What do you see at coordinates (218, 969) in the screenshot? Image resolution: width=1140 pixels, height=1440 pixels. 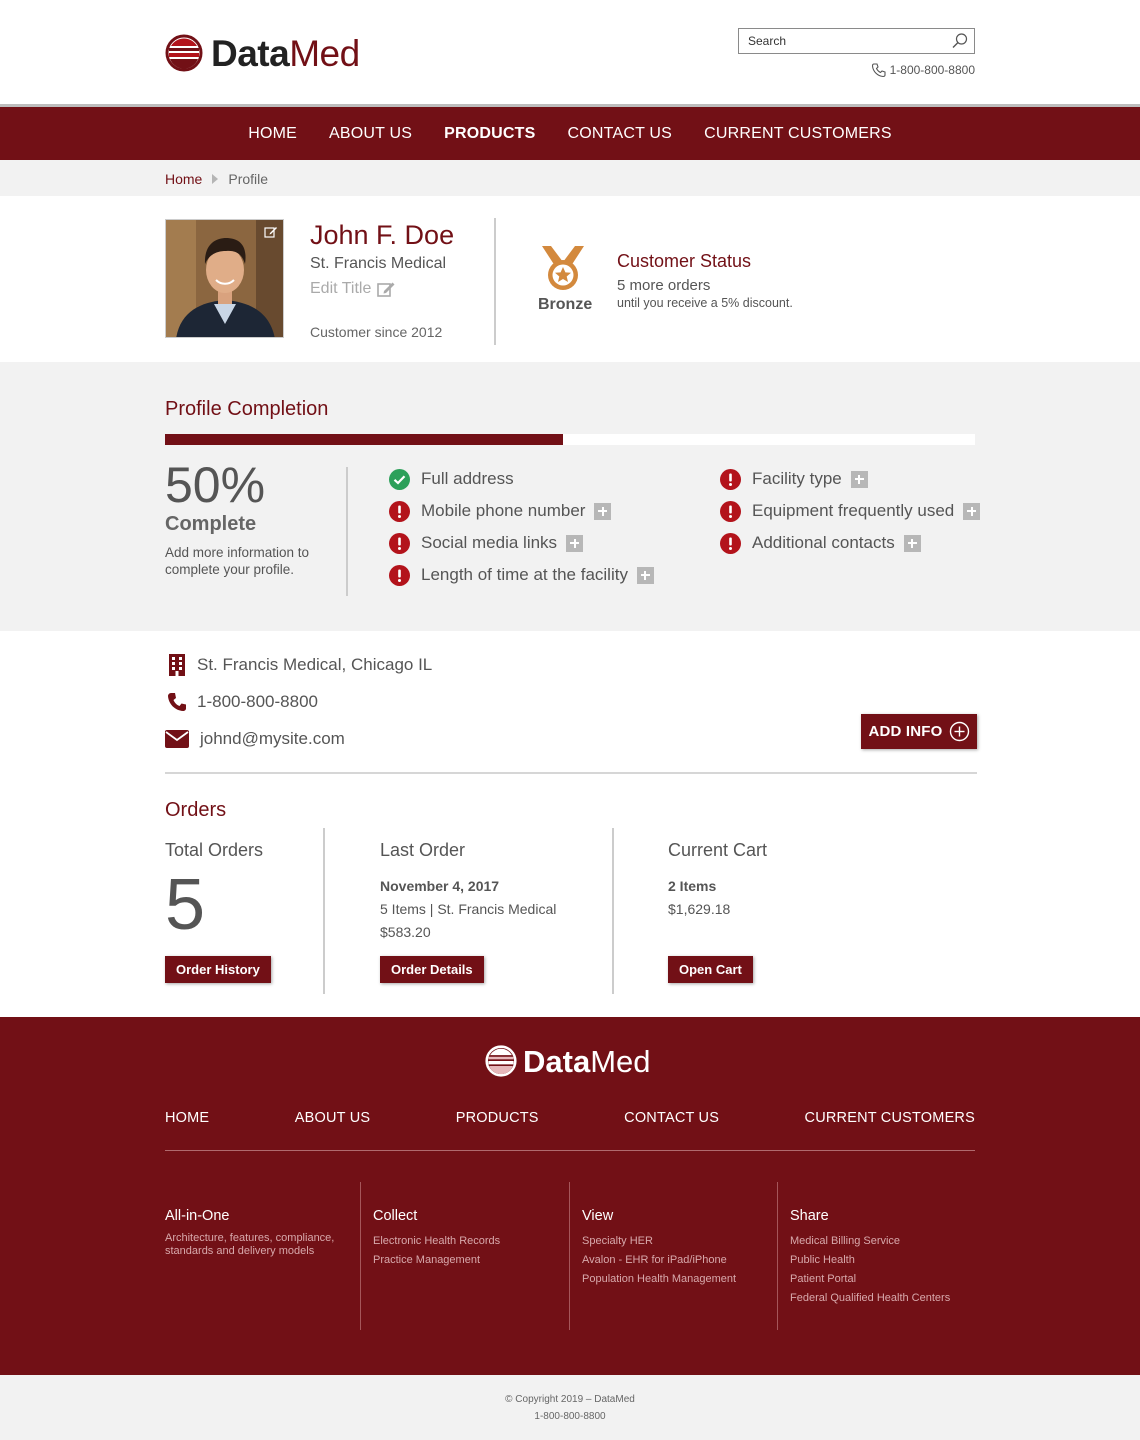 I see `order-history-button: Order History` at bounding box center [218, 969].